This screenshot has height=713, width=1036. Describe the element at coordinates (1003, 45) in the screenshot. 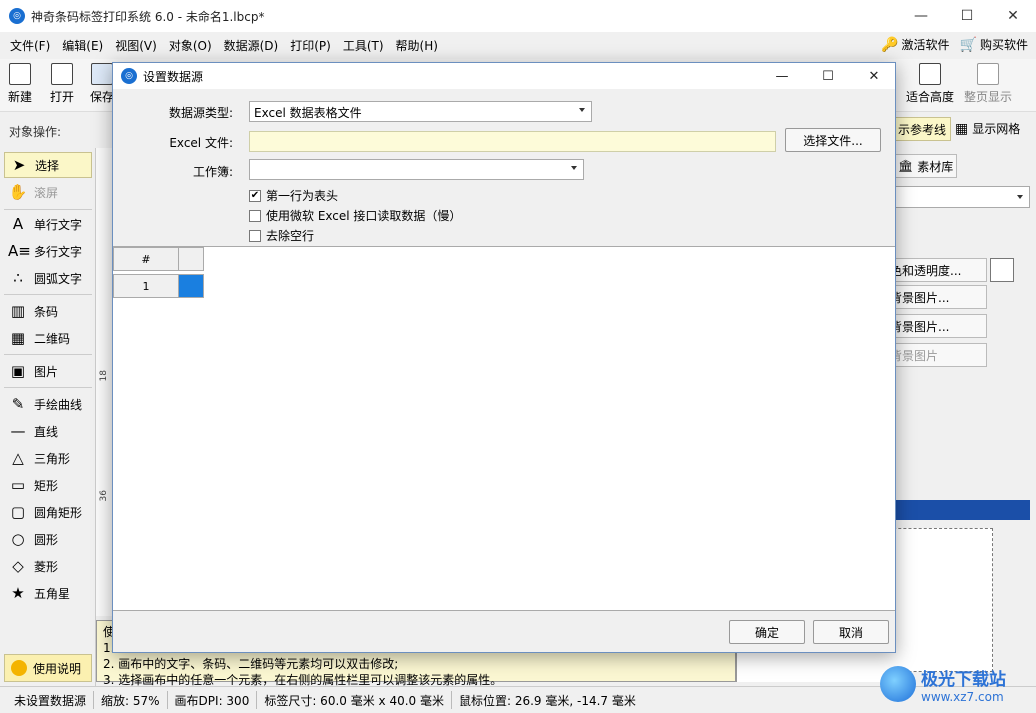

I see `buy-label: 购买软件` at that location.